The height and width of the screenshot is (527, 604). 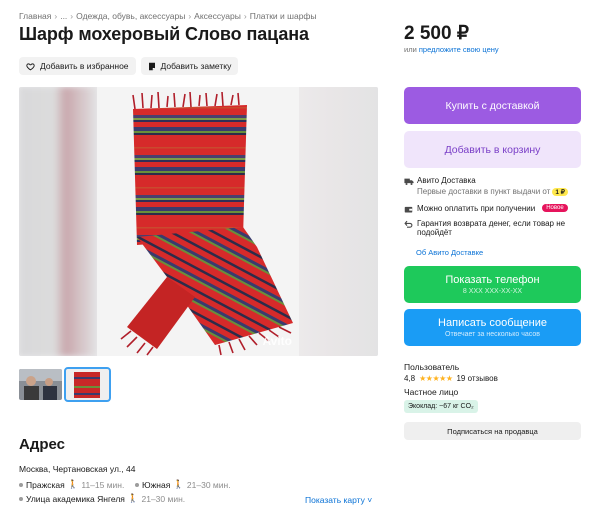 What do you see at coordinates (277, 341) in the screenshot?
I see `avito-watermark: Avito` at bounding box center [277, 341].